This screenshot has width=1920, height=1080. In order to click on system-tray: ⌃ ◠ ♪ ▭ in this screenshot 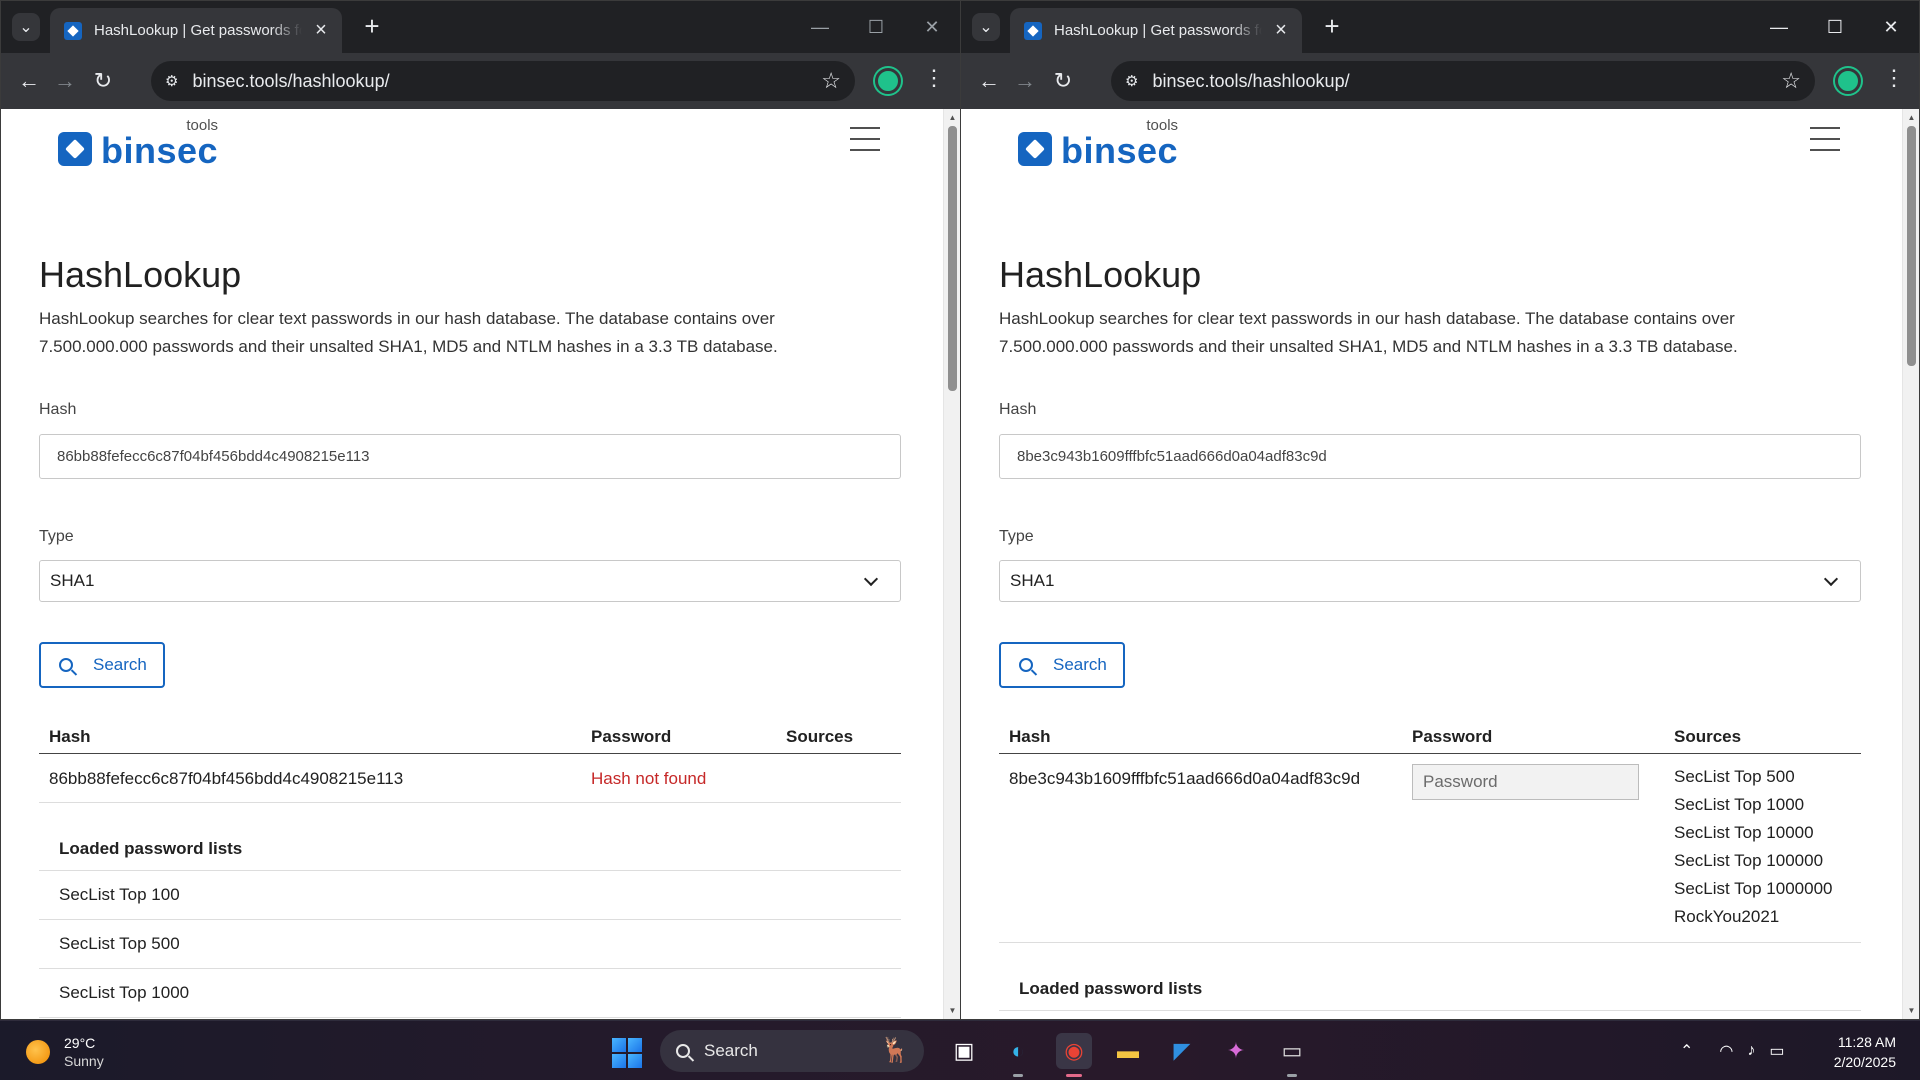, I will do `click(1739, 1050)`.